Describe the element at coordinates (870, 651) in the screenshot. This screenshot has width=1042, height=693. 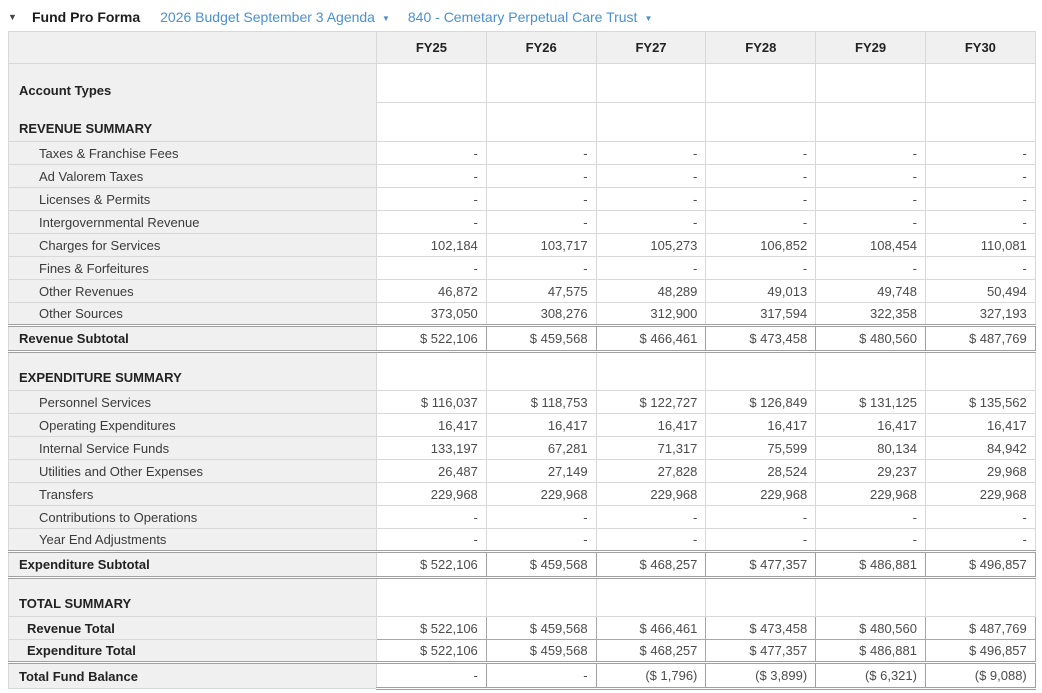
I see `cell-value: $ 486,881` at that location.